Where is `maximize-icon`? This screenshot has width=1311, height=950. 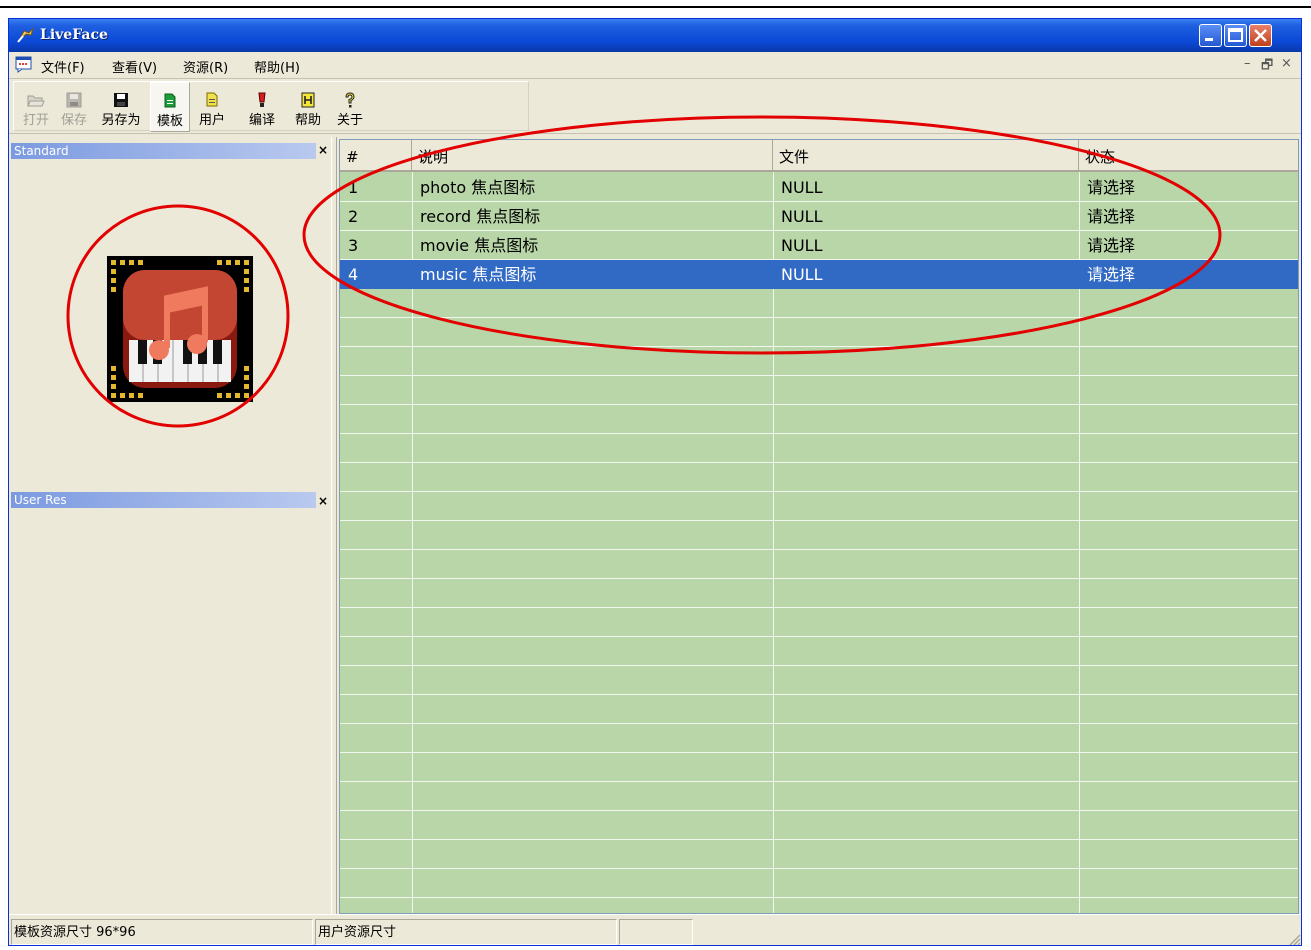
maximize-icon is located at coordinates (1235, 35).